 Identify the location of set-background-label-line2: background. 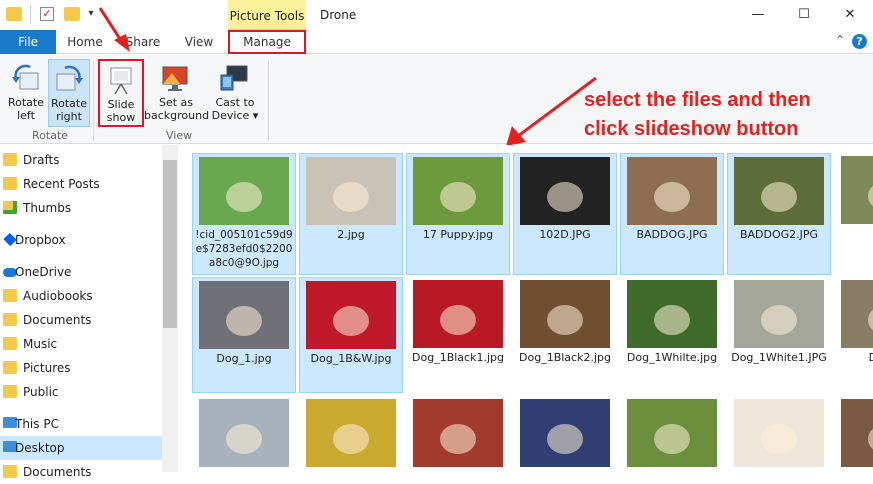
(177, 115).